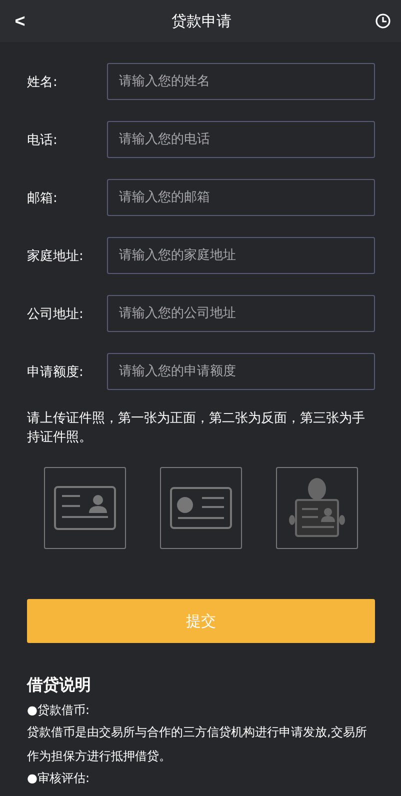 This screenshot has width=401, height=796. Describe the element at coordinates (241, 313) in the screenshot. I see `input-field: 请输入您的公司地址` at that location.